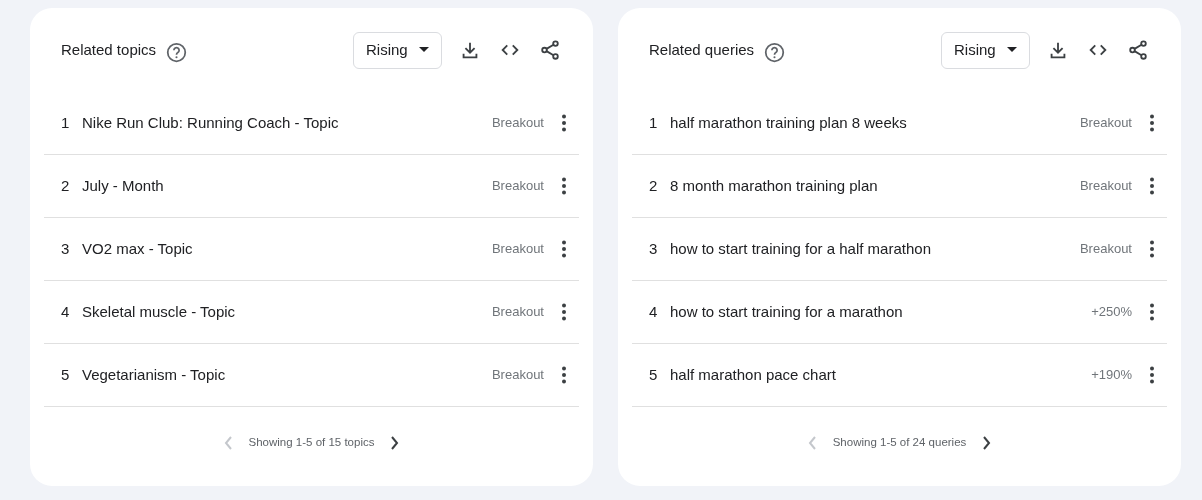 This screenshot has width=1202, height=500. What do you see at coordinates (109, 49) in the screenshot?
I see `panel-title: Related topics` at bounding box center [109, 49].